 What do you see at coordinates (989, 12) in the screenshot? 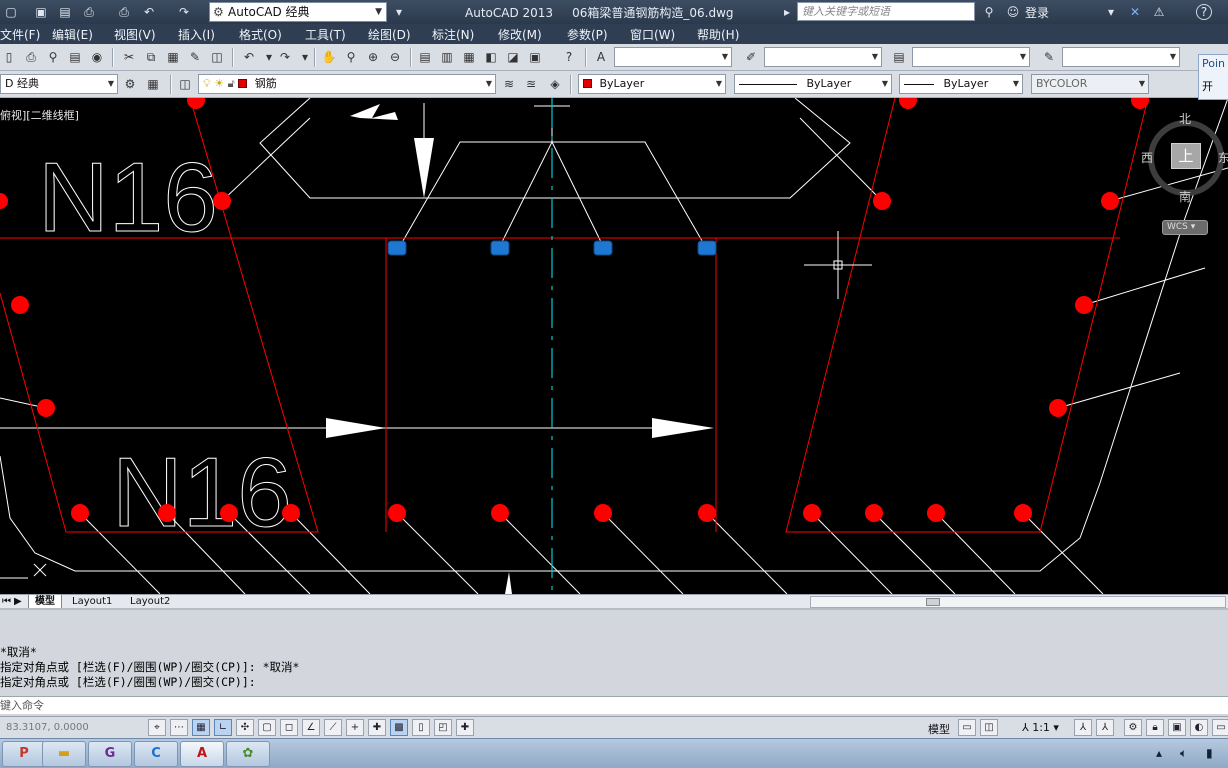
I see `binoculars-icon: ⚲` at bounding box center [989, 12].